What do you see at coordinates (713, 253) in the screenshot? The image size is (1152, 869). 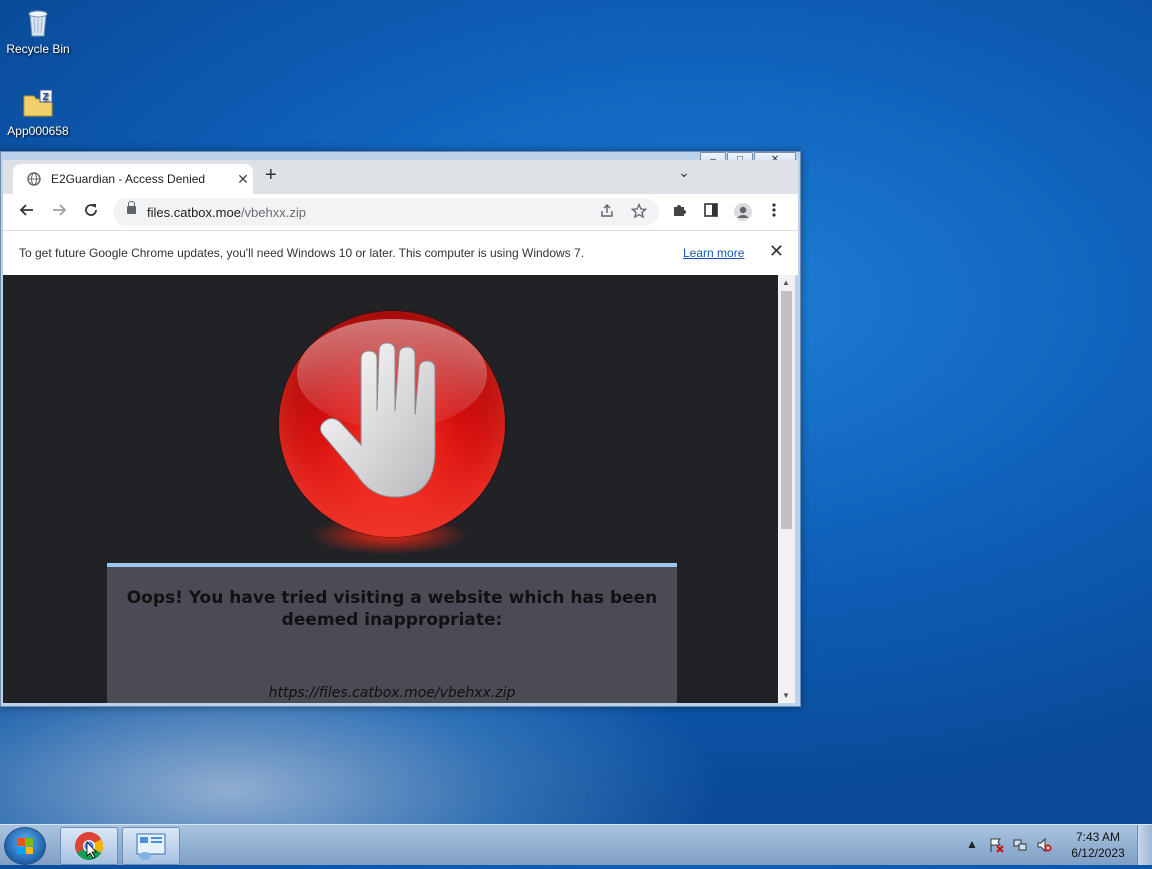 I see `learn-more-link: Learn more` at bounding box center [713, 253].